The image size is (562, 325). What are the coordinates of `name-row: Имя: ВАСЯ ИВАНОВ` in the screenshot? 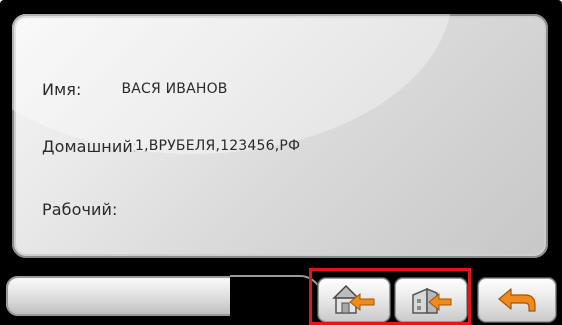 It's located at (135, 89).